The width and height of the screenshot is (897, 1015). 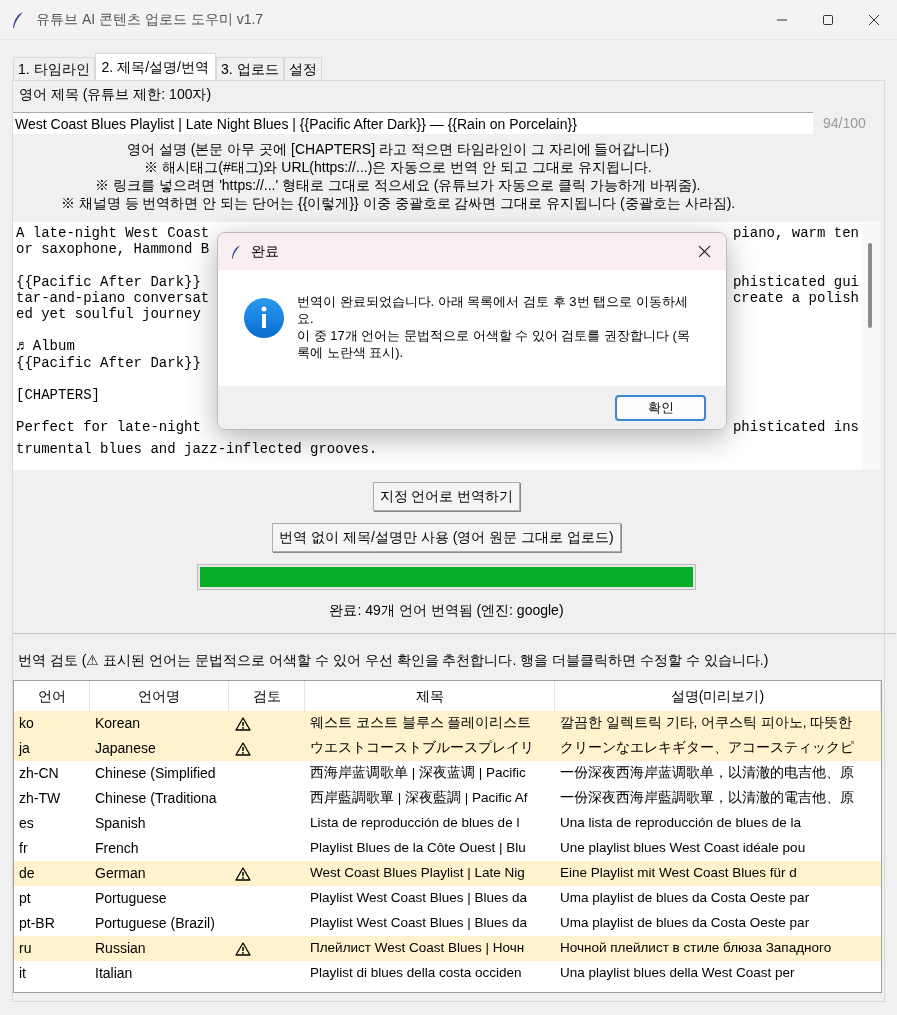 What do you see at coordinates (37, 923) in the screenshot?
I see `table-cell-text: pt-BR` at bounding box center [37, 923].